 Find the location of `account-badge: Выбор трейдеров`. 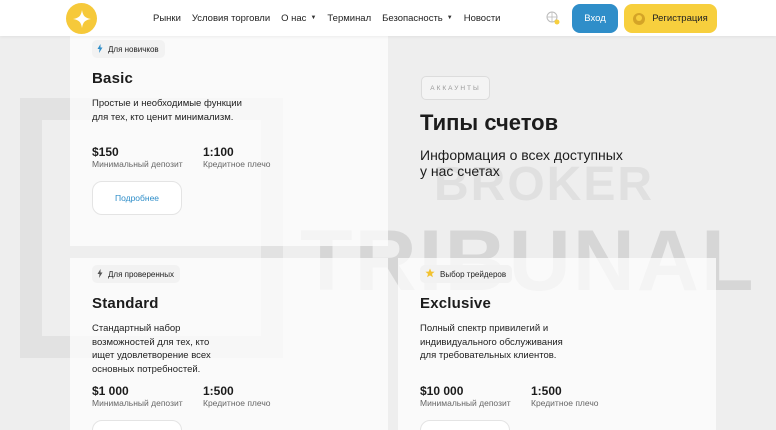

account-badge: Выбор трейдеров is located at coordinates (466, 274).